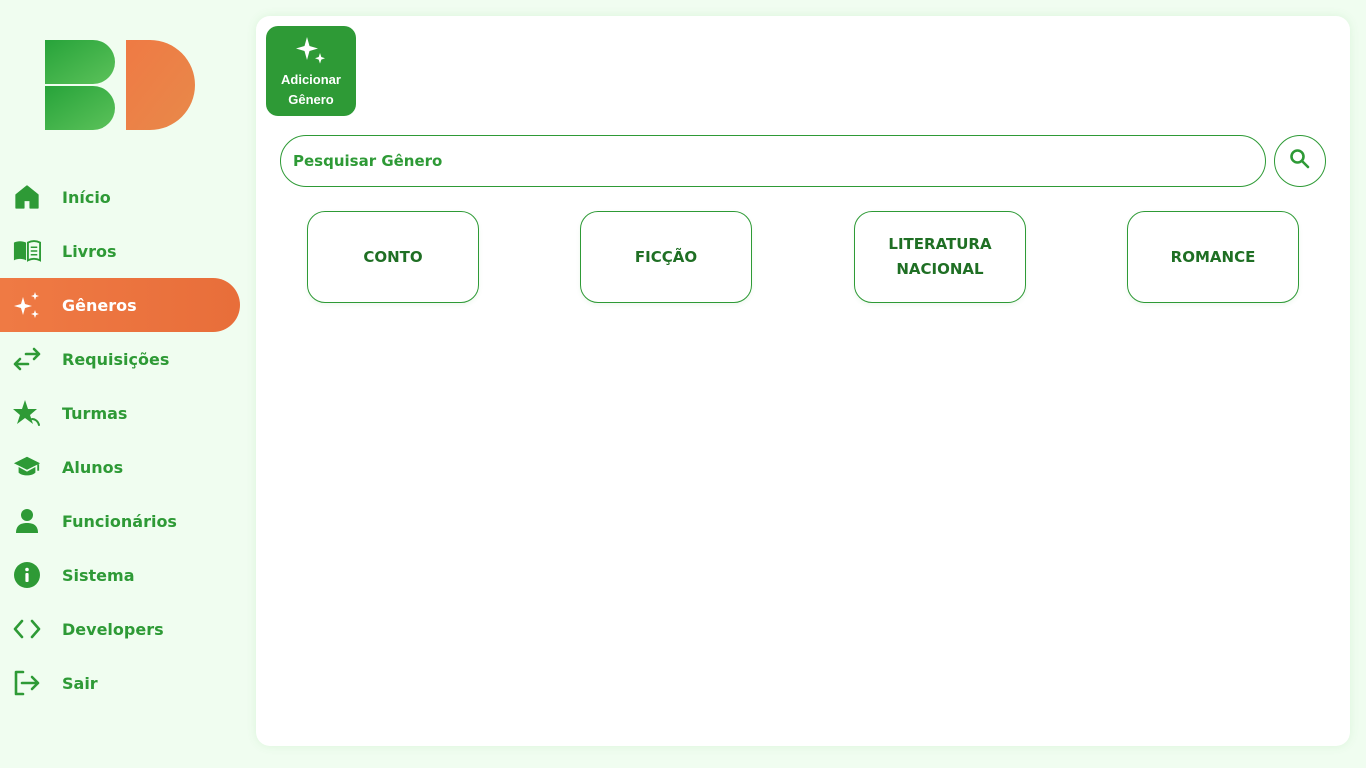  Describe the element at coordinates (120, 683) in the screenshot. I see `sidebar-item-sair: Sair` at that location.